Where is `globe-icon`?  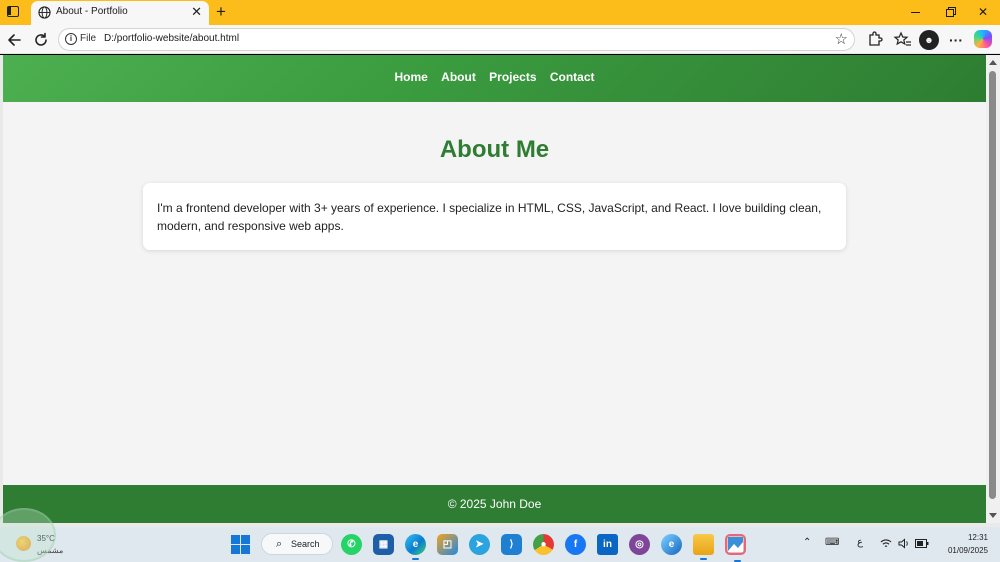 globe-icon is located at coordinates (44, 12).